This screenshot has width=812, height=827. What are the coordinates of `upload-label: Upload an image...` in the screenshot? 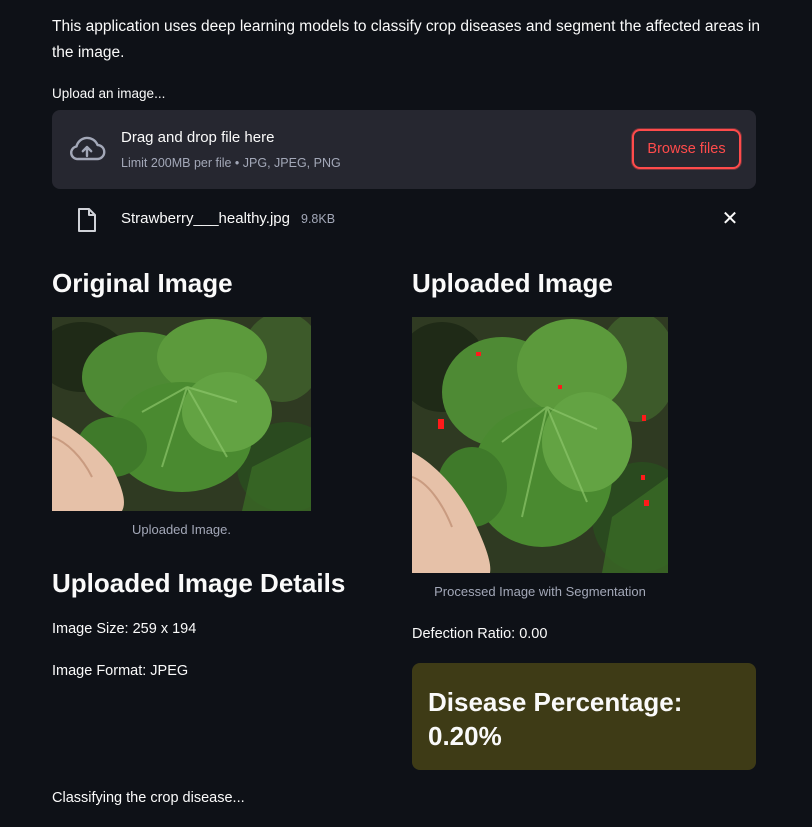 It's located at (109, 93).